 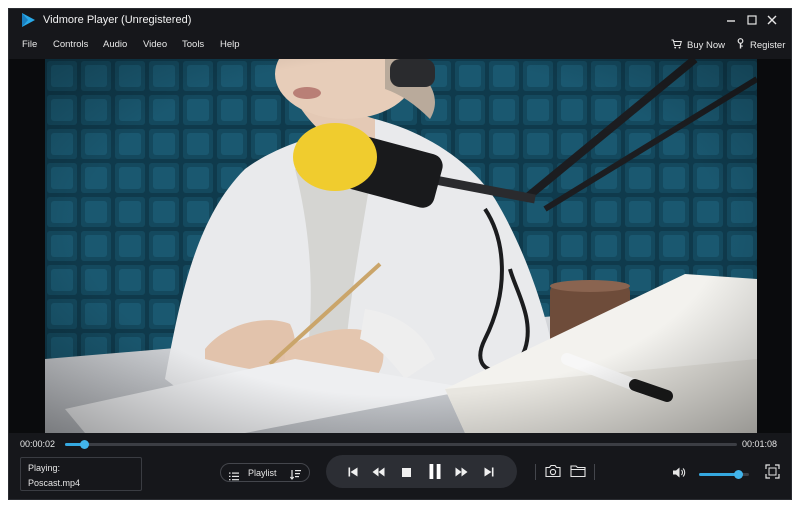 What do you see at coordinates (193, 44) in the screenshot?
I see `menu-tools: Tools` at bounding box center [193, 44].